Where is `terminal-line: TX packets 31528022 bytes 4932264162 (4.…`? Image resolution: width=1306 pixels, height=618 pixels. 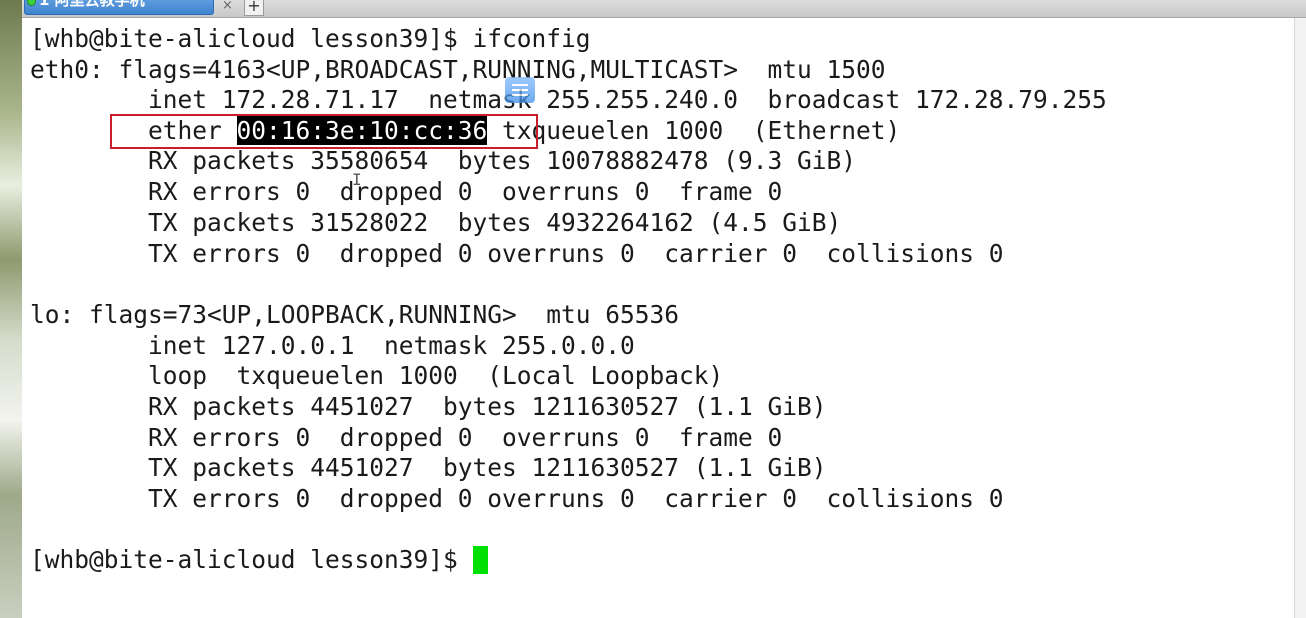
terminal-line: TX packets 31528022 bytes 4932264162 (4.… is located at coordinates (436, 222).